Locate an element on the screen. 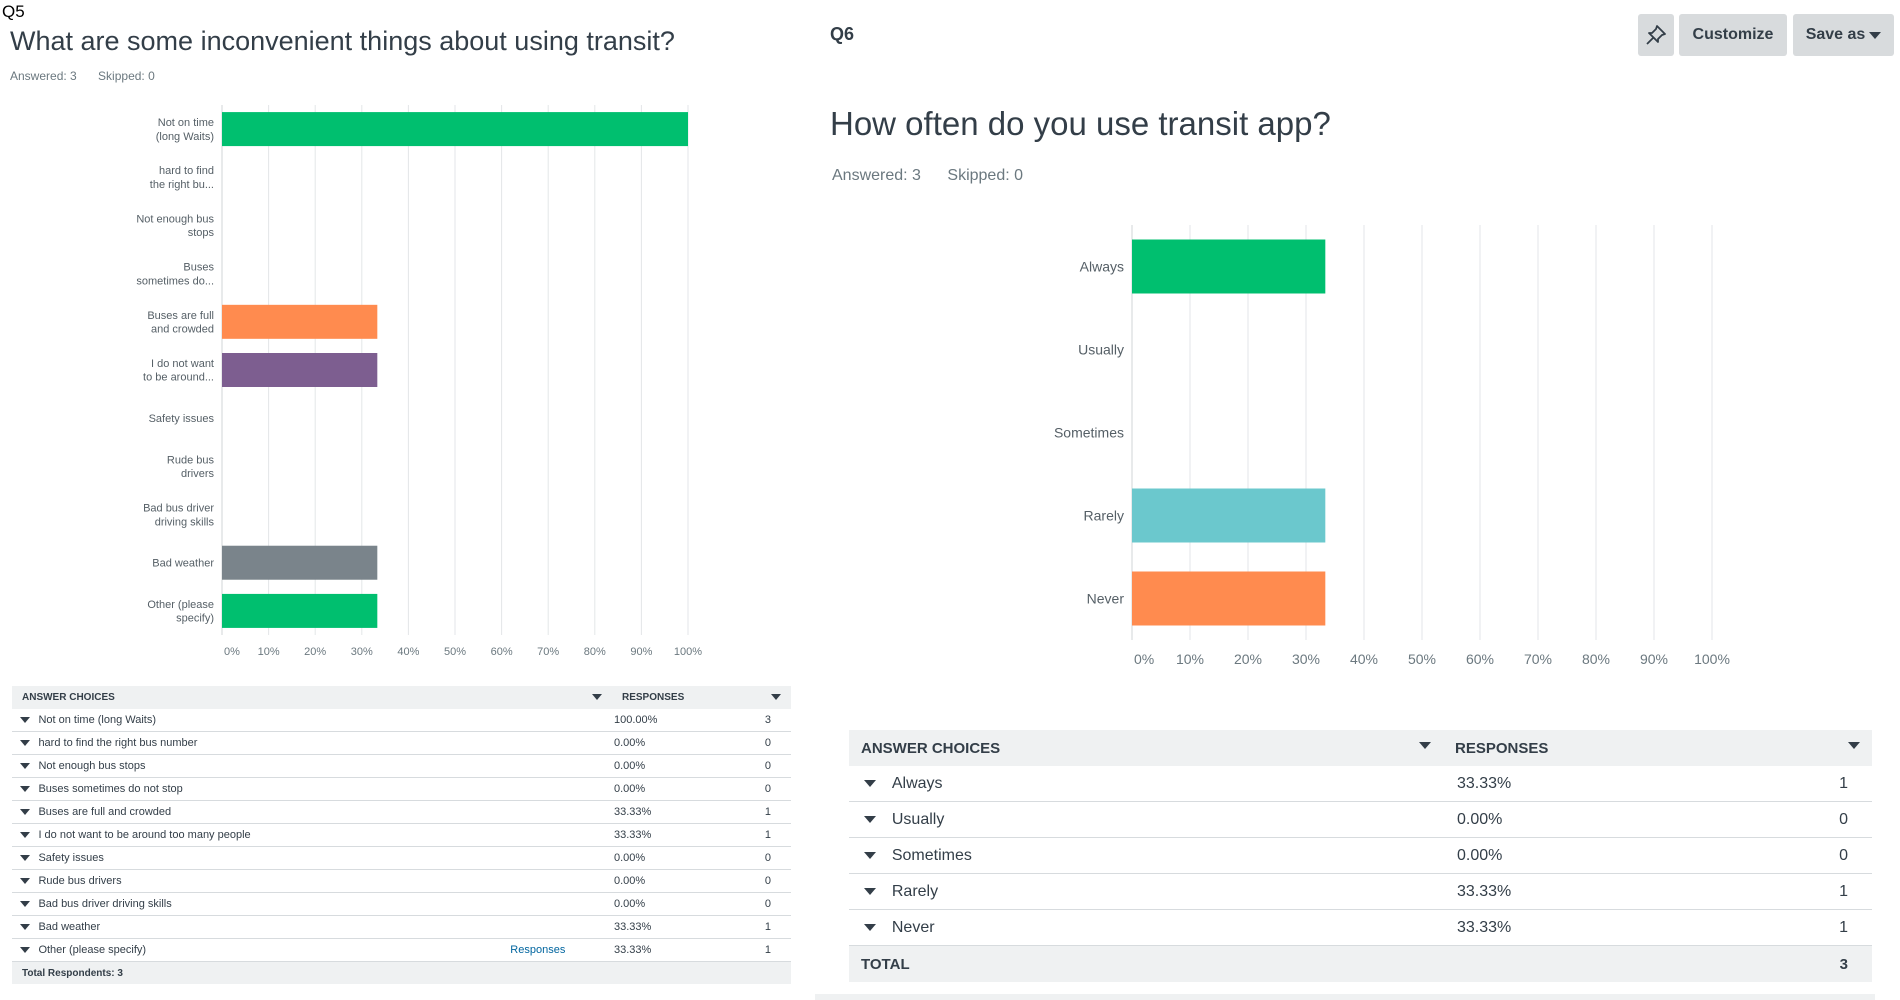 This screenshot has height=1000, width=1900. answer-choice-label: Sometimes is located at coordinates (1167, 855).